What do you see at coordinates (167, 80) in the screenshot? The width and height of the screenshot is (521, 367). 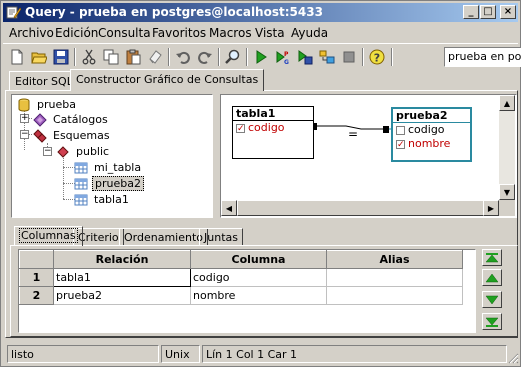 I see `tab-constructor-grafico: Constructor Gráfico de Consultas` at bounding box center [167, 80].